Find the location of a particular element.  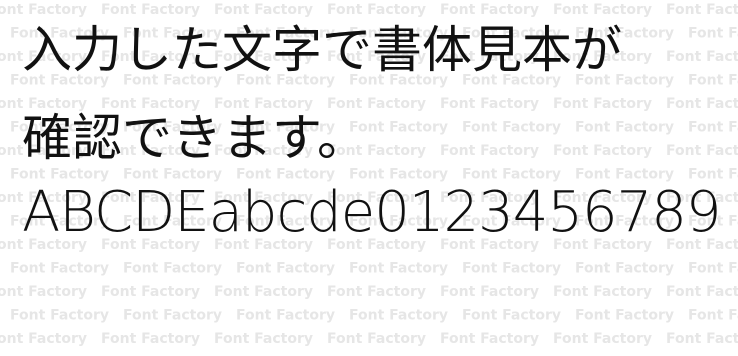

sample-text-line-2: 確認できます。 is located at coordinates (194, 138).